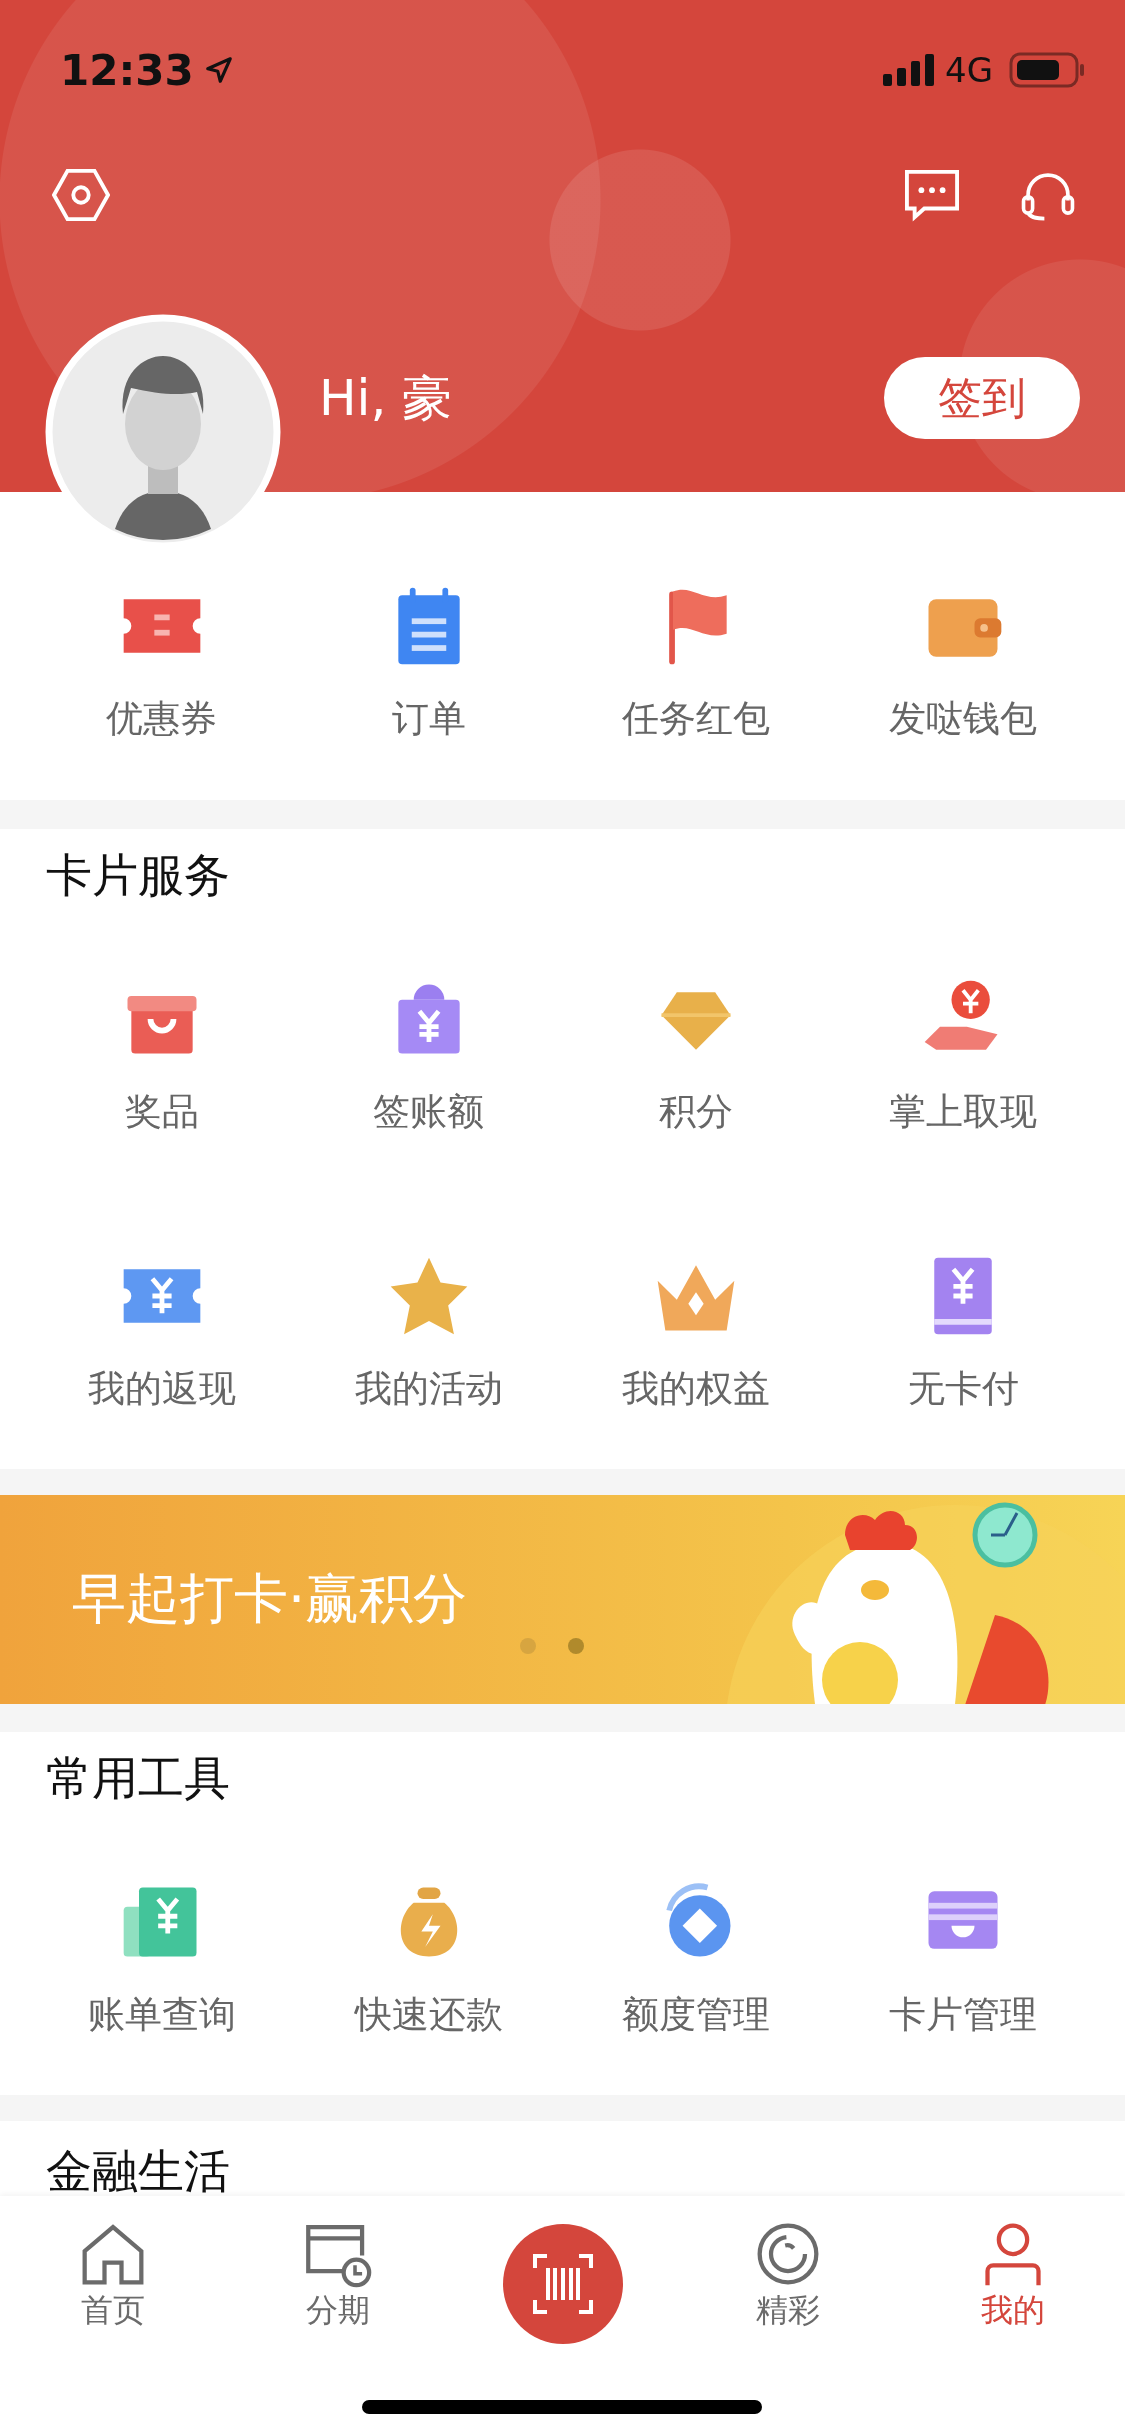 The height and width of the screenshot is (2436, 1125). I want to click on shortcut-label: 优惠券, so click(162, 719).